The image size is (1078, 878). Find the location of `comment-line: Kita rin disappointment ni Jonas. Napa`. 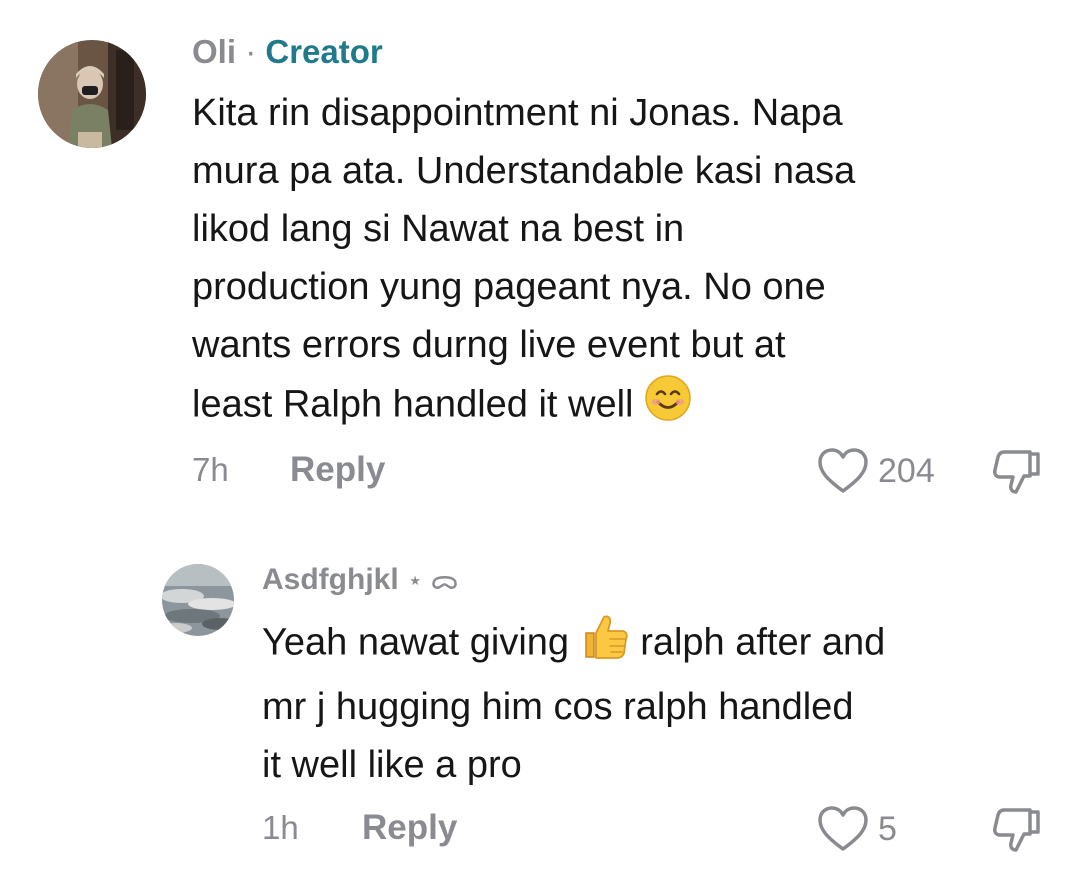

comment-line: Kita rin disappointment ni Jonas. Napa is located at coordinates (517, 113).